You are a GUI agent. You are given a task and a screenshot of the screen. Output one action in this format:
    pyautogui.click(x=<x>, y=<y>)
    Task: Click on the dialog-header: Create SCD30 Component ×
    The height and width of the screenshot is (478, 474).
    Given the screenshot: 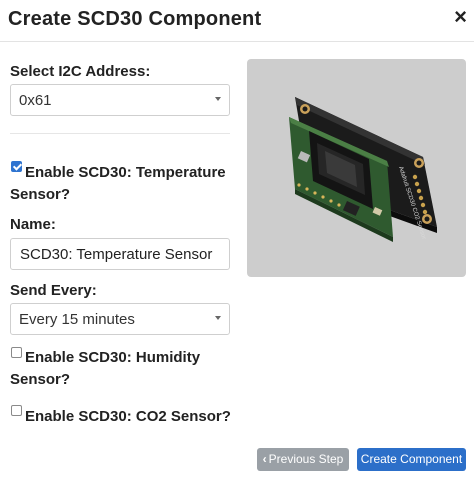 What is the action you would take?
    pyautogui.click(x=237, y=21)
    